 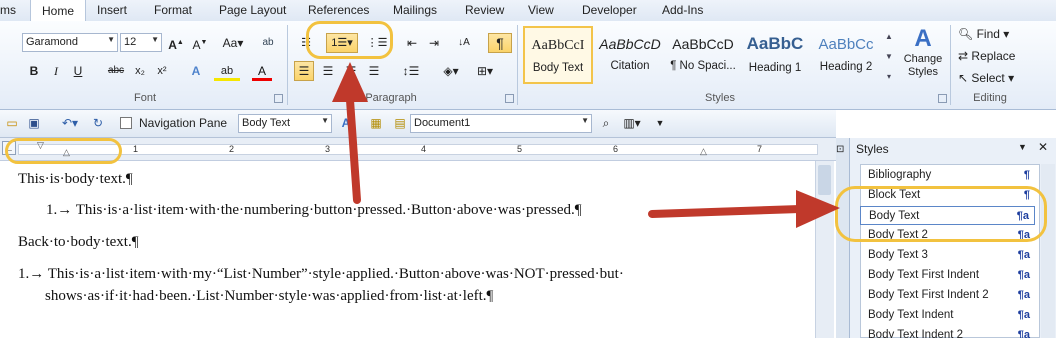 I want to click on arrow-up-head-icon, so click(x=350, y=82).